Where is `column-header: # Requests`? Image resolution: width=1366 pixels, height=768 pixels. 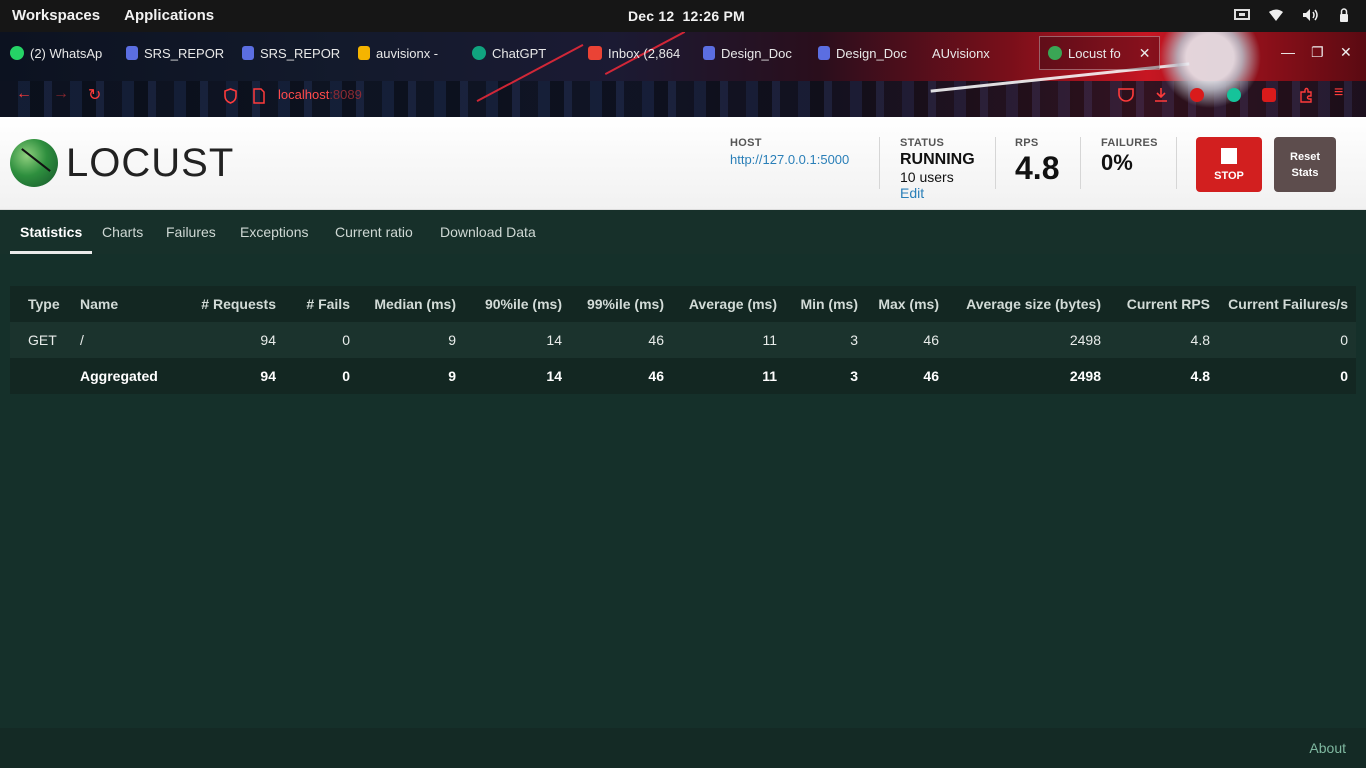 column-header: # Requests is located at coordinates (232, 304).